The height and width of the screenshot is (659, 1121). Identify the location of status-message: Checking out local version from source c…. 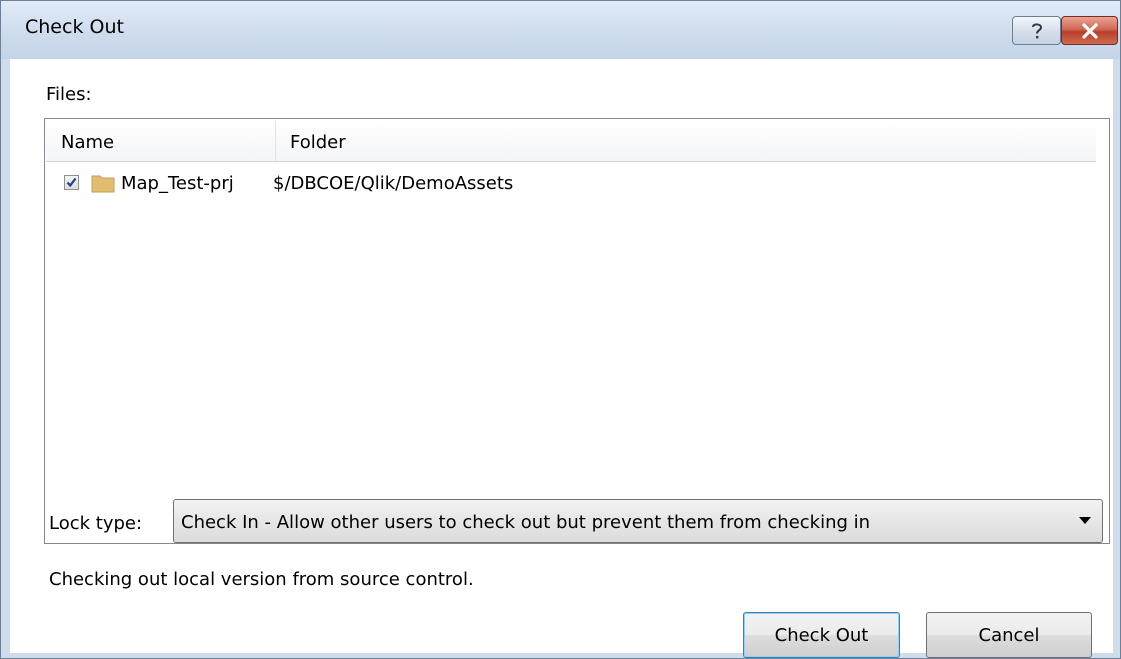
(261, 579).